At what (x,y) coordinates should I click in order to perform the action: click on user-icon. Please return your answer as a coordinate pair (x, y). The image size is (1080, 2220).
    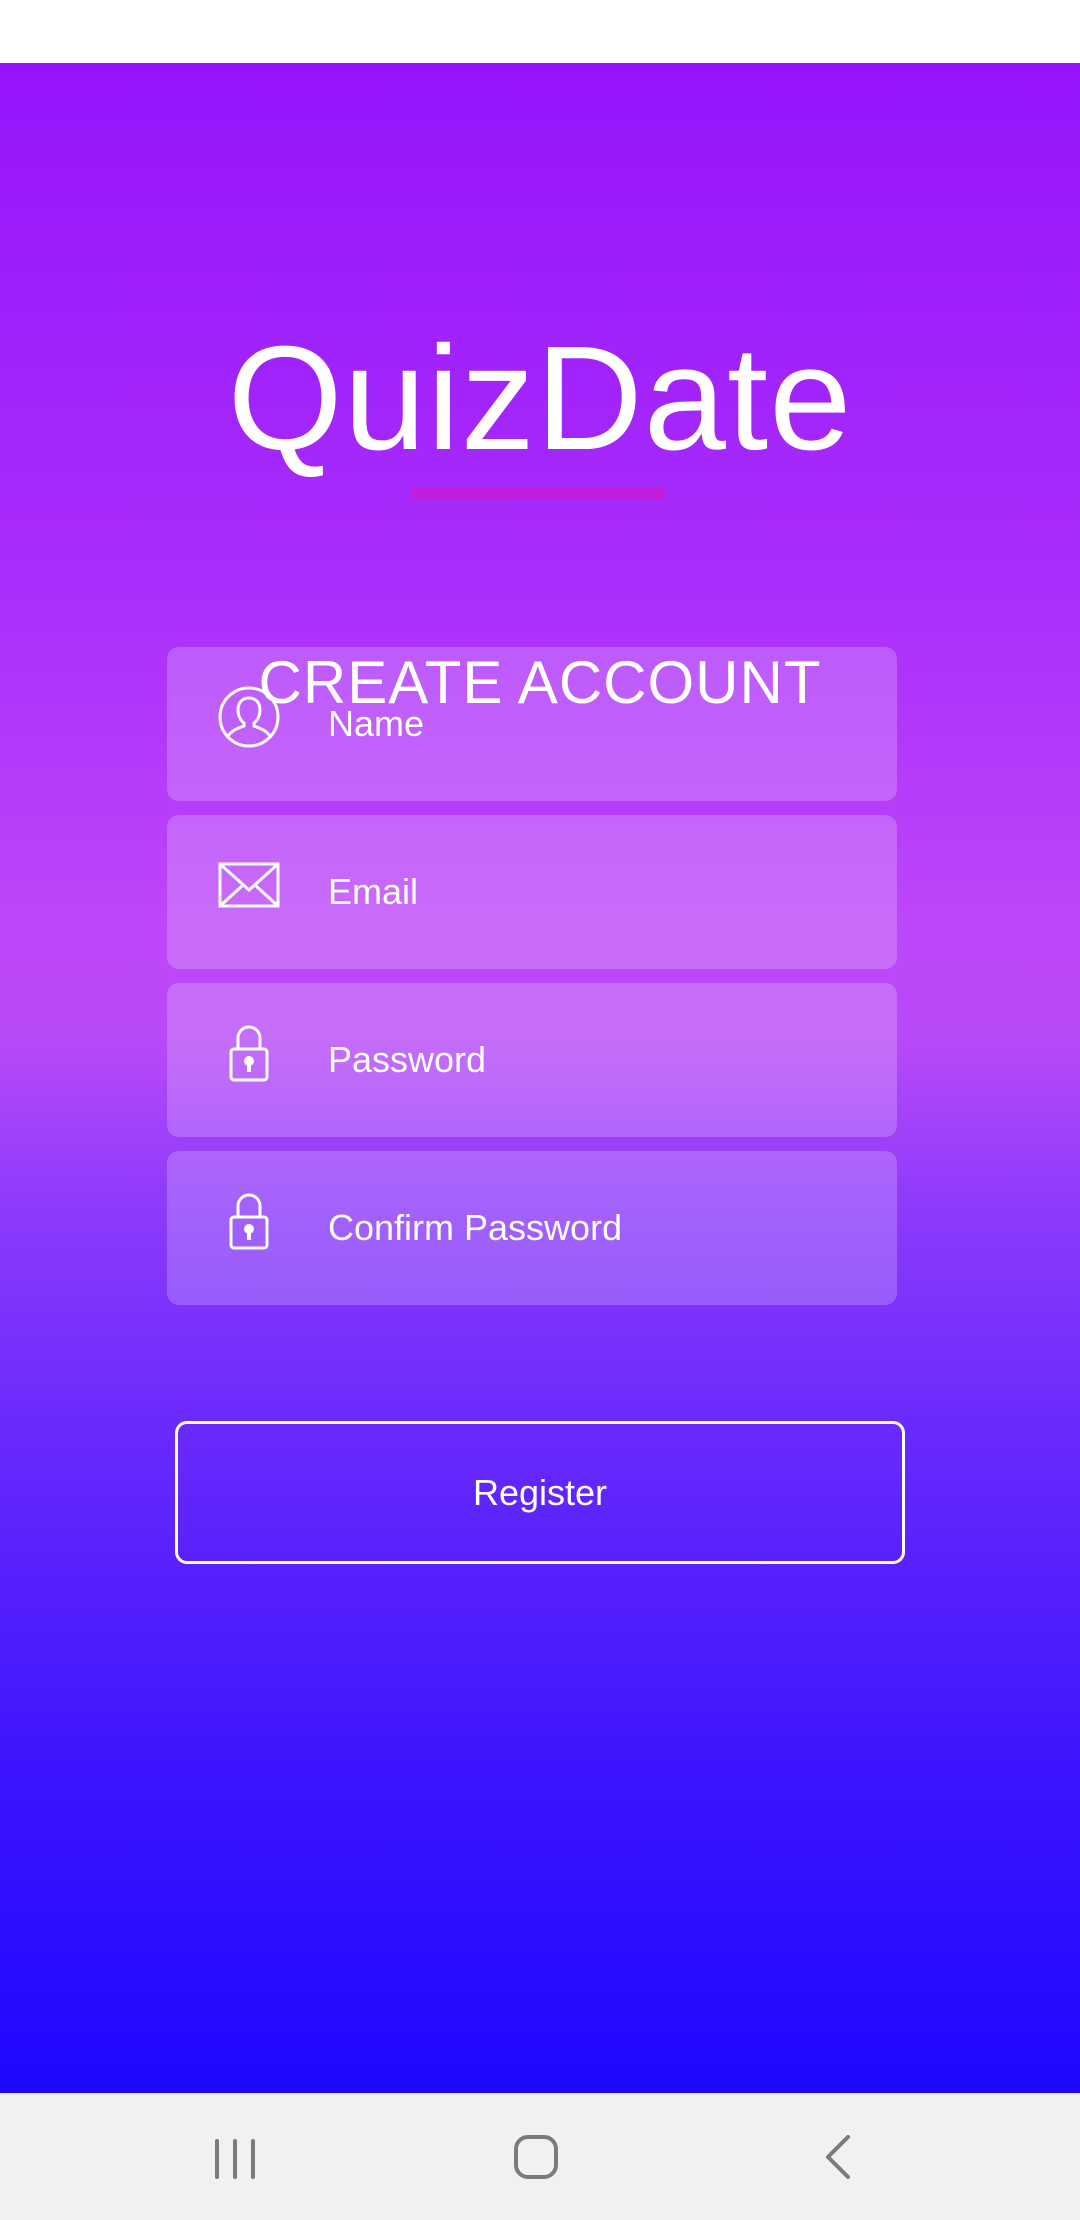
    Looking at the image, I should click on (249, 717).